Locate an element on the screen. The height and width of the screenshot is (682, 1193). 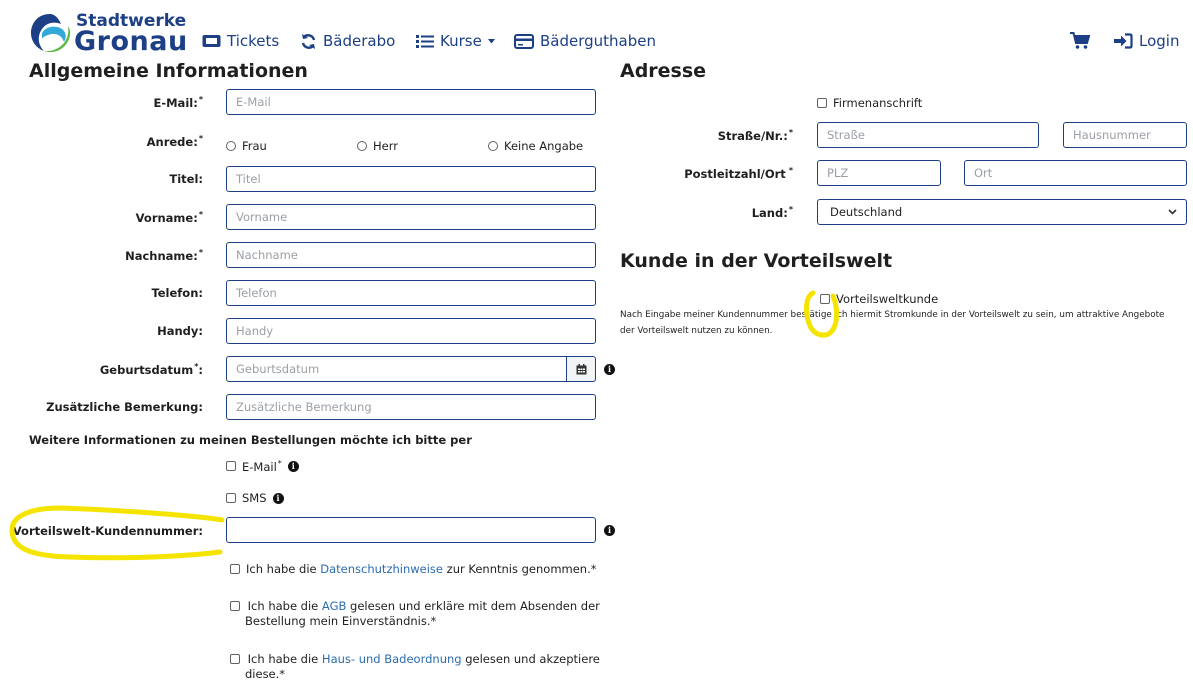
bemerkung-label: Zusätzliche Bemerkung: is located at coordinates (124, 407).